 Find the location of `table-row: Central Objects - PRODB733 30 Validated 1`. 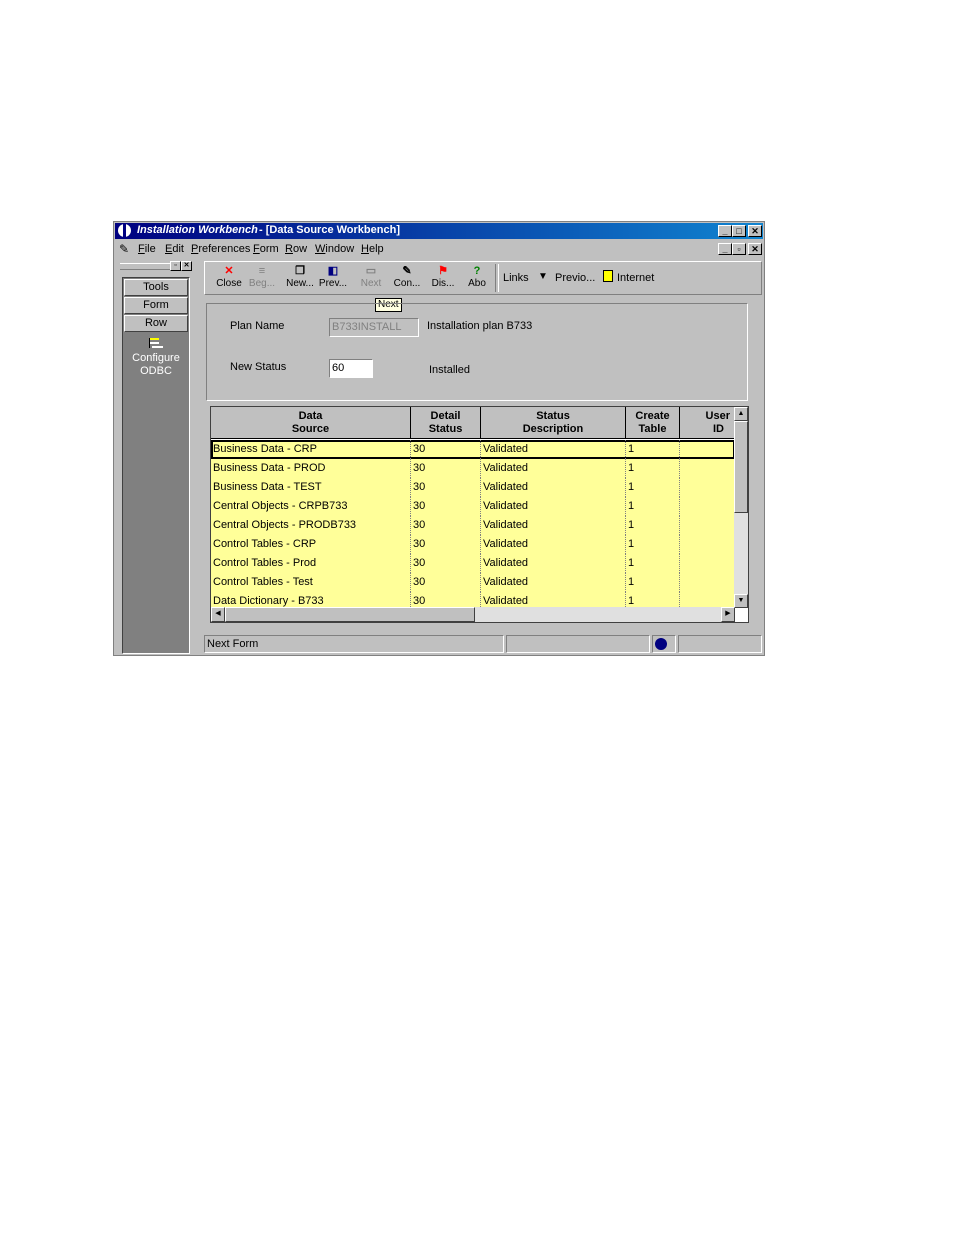

table-row: Central Objects - PRODB733 30 Validated 1 is located at coordinates (473, 525).